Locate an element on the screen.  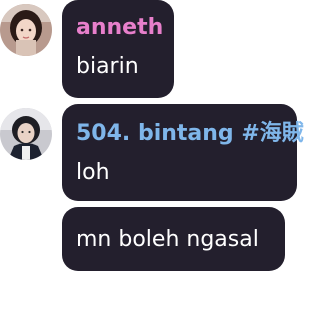
chat-message-bubble: mn boleh ngasal is located at coordinates (173, 239).